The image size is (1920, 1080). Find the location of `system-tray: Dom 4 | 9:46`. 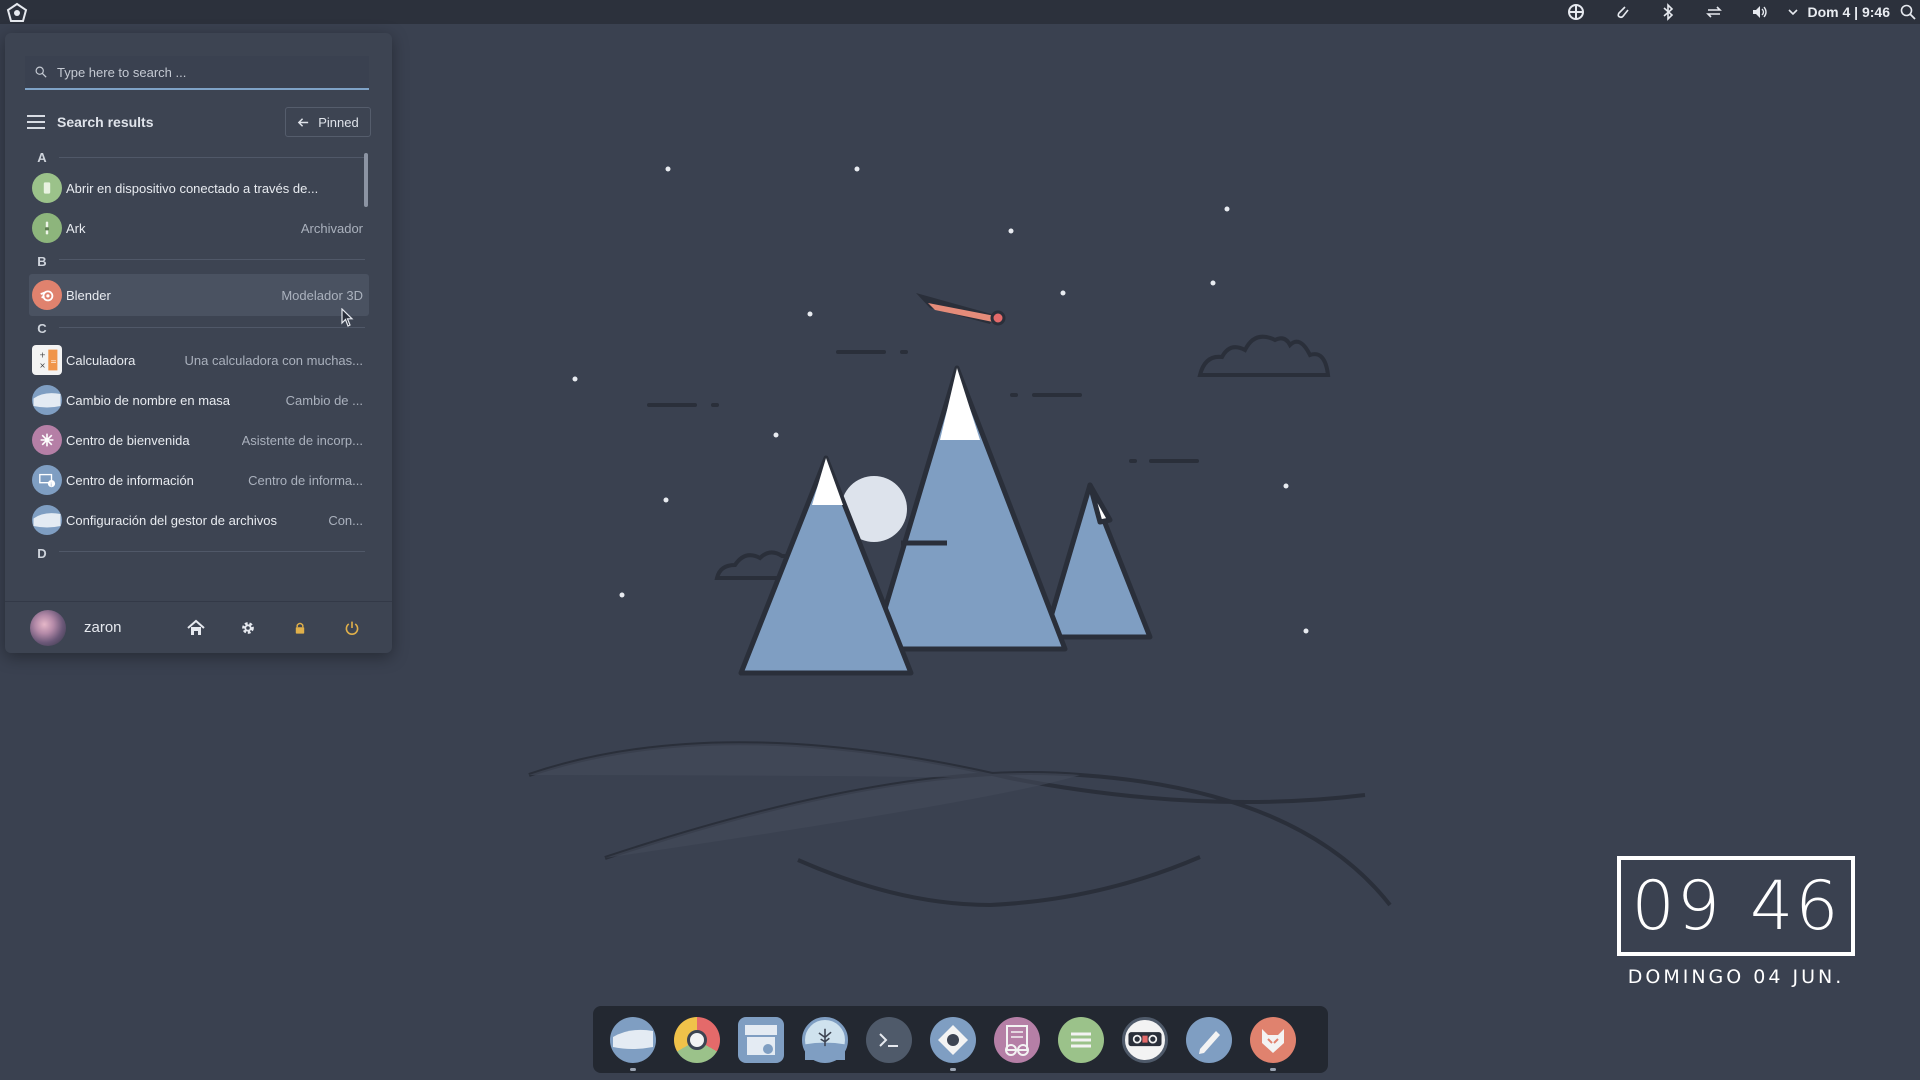

system-tray: Dom 4 | 9:46 is located at coordinates (1736, 12).